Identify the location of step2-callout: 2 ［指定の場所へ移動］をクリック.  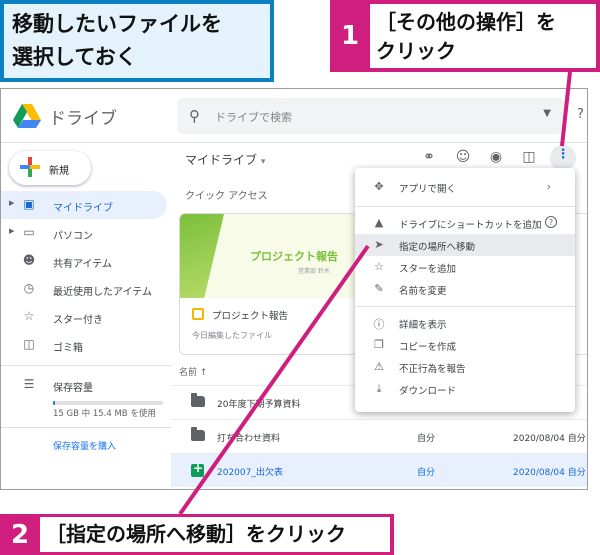
(197, 534).